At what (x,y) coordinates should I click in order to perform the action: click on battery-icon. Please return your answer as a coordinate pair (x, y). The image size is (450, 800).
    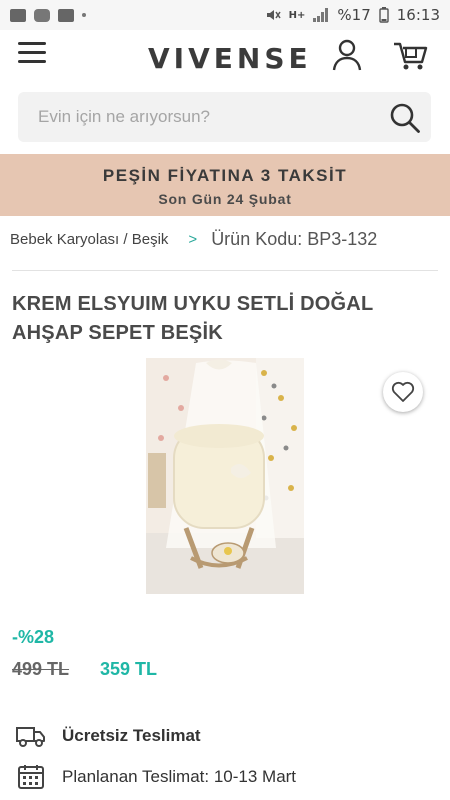
    Looking at the image, I should click on (384, 15).